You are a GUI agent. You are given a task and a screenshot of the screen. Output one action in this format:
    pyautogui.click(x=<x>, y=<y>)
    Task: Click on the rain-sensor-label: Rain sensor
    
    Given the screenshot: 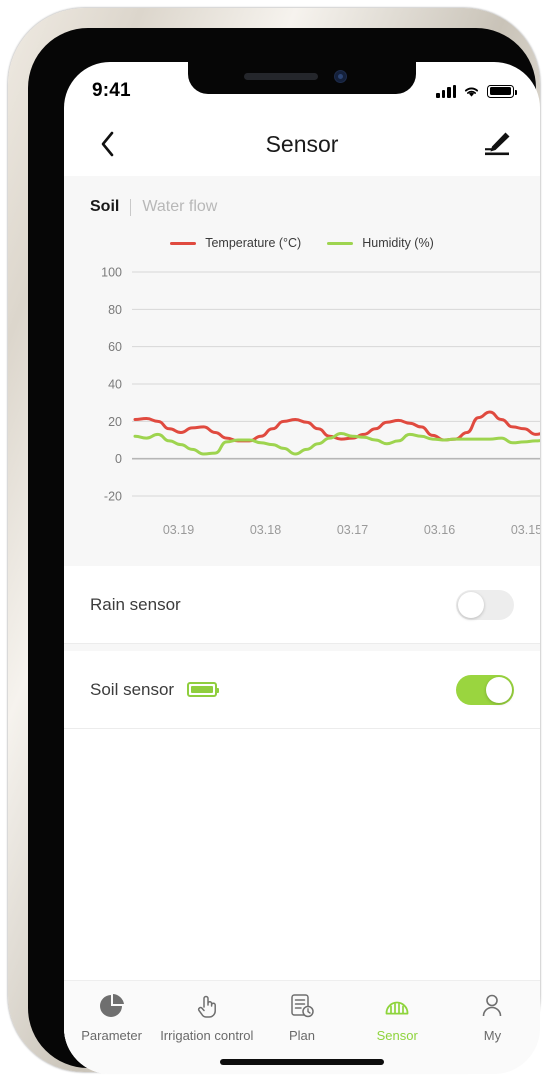 What is the action you would take?
    pyautogui.click(x=135, y=604)
    